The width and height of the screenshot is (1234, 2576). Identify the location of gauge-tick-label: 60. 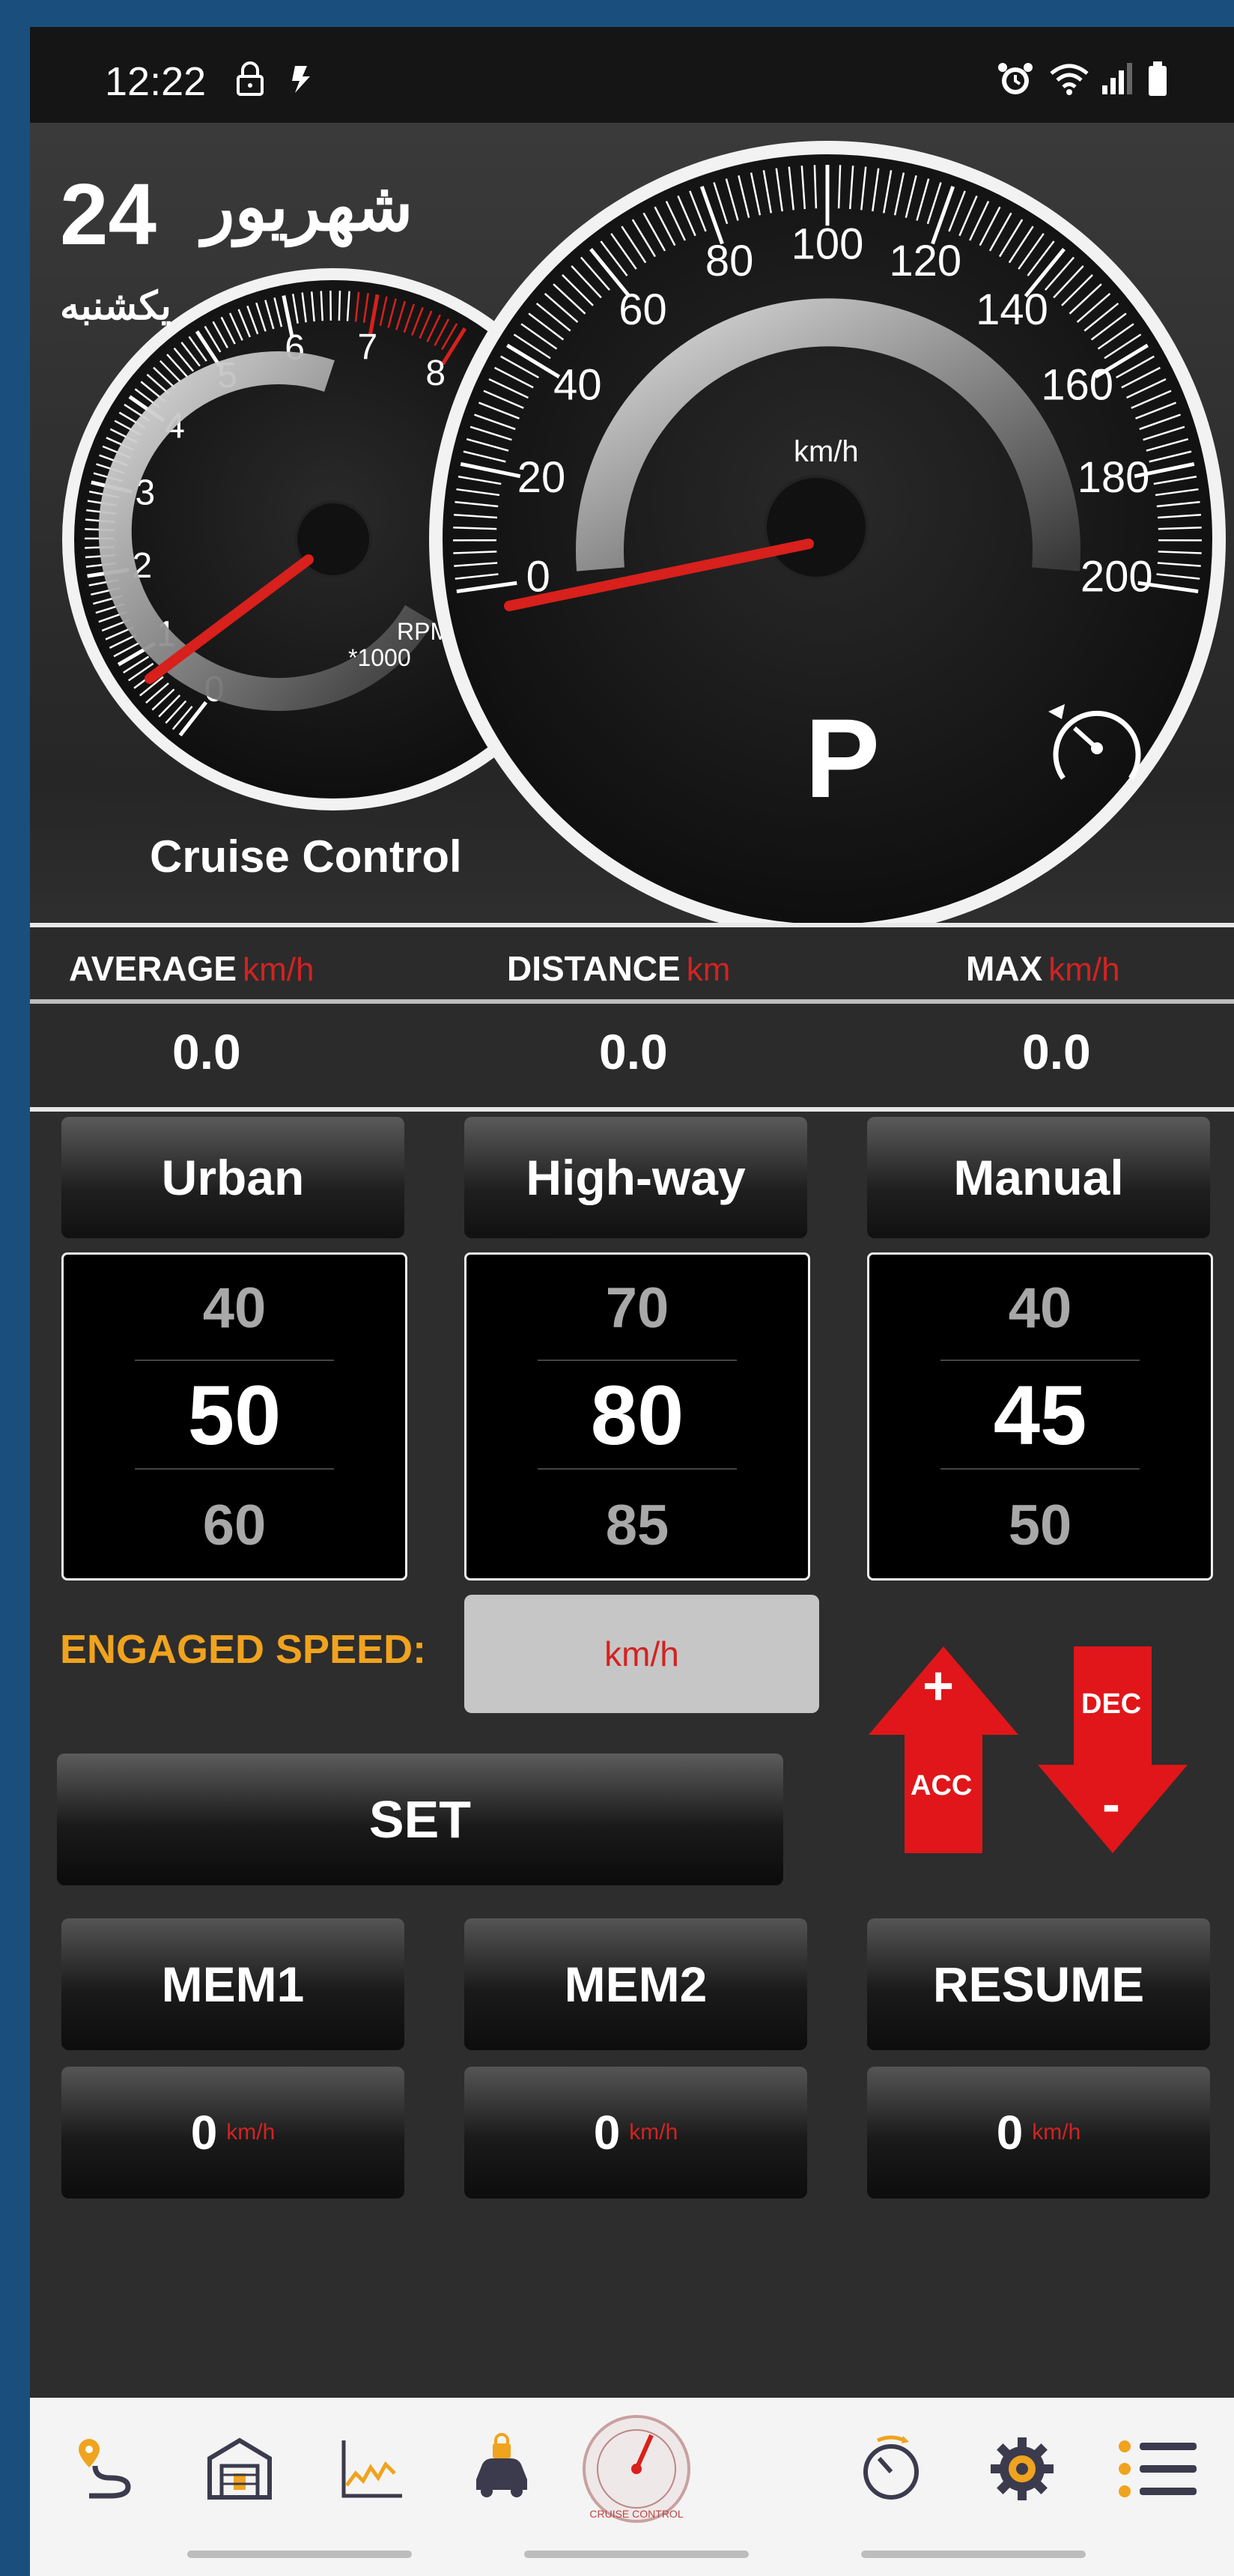
(642, 309).